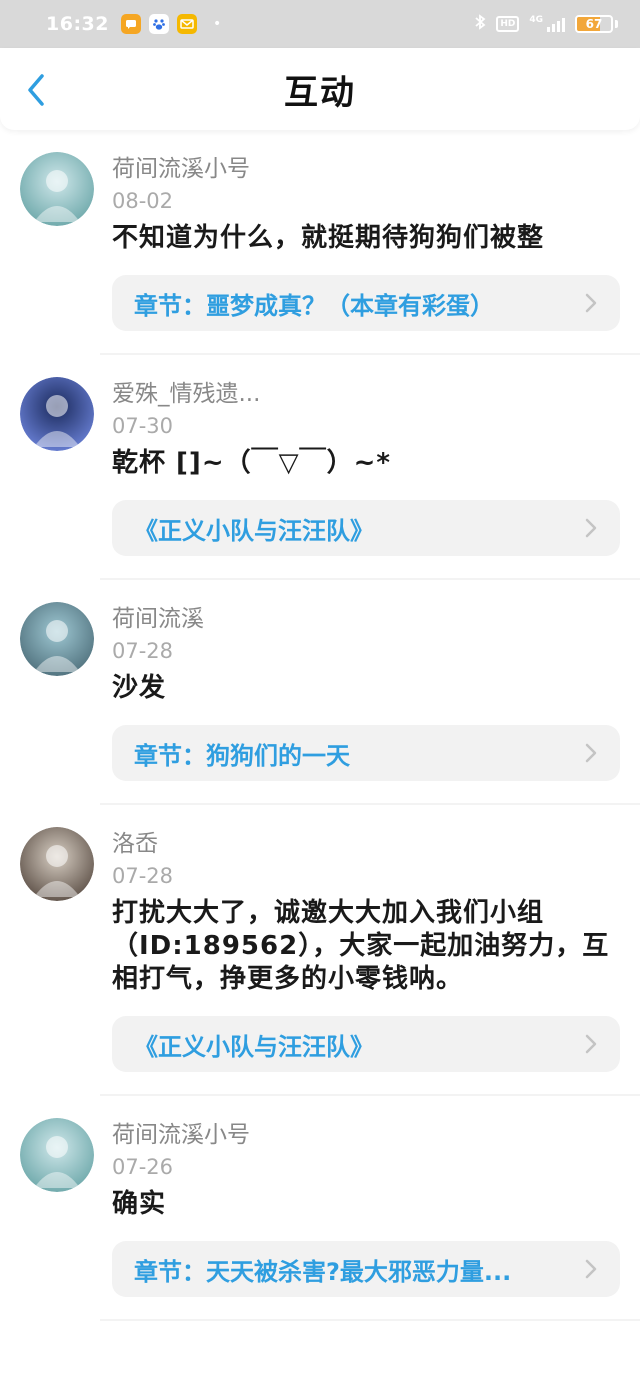  Describe the element at coordinates (546, 24) in the screenshot. I see `status-system-icons: HD 4G 67` at that location.